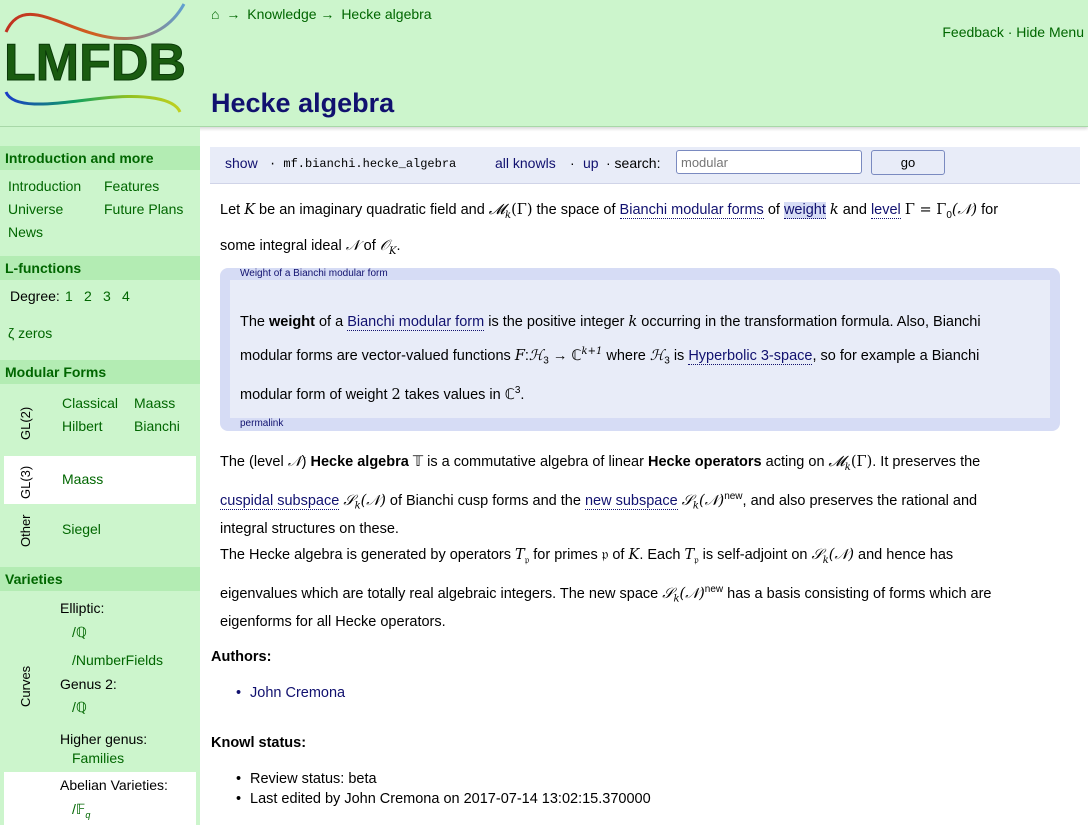  I want to click on knowl-status-heading: Knowl status:, so click(259, 743).